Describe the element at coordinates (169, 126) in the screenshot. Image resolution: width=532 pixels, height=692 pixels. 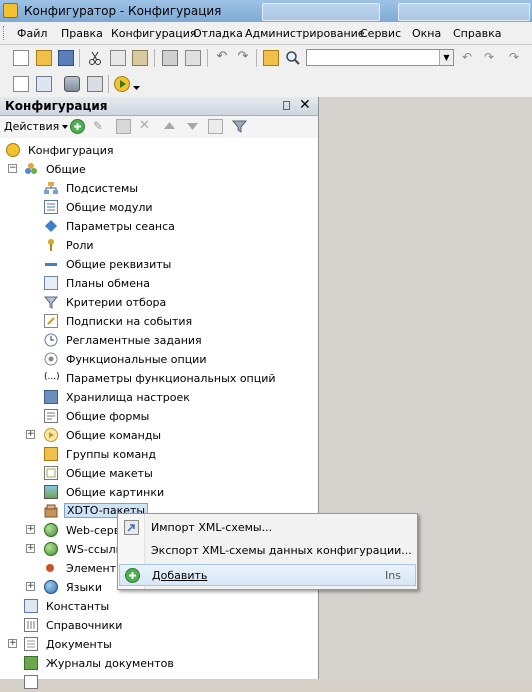
I see `move-up-icon` at that location.